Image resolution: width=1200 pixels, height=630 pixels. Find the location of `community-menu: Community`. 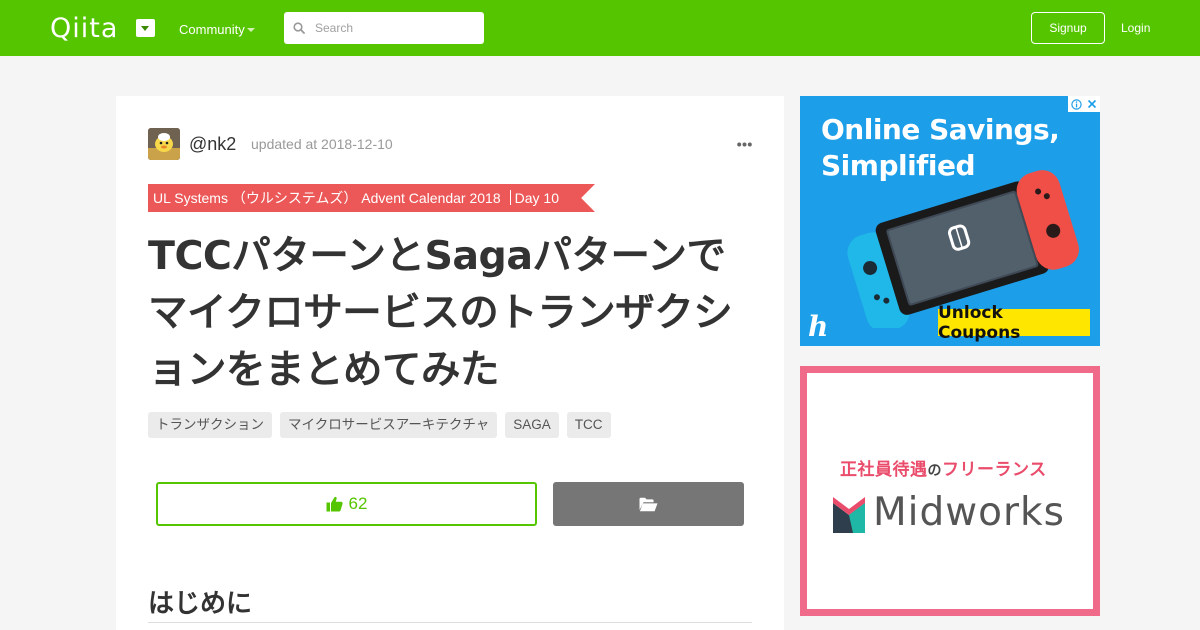

community-menu: Community is located at coordinates (212, 29).